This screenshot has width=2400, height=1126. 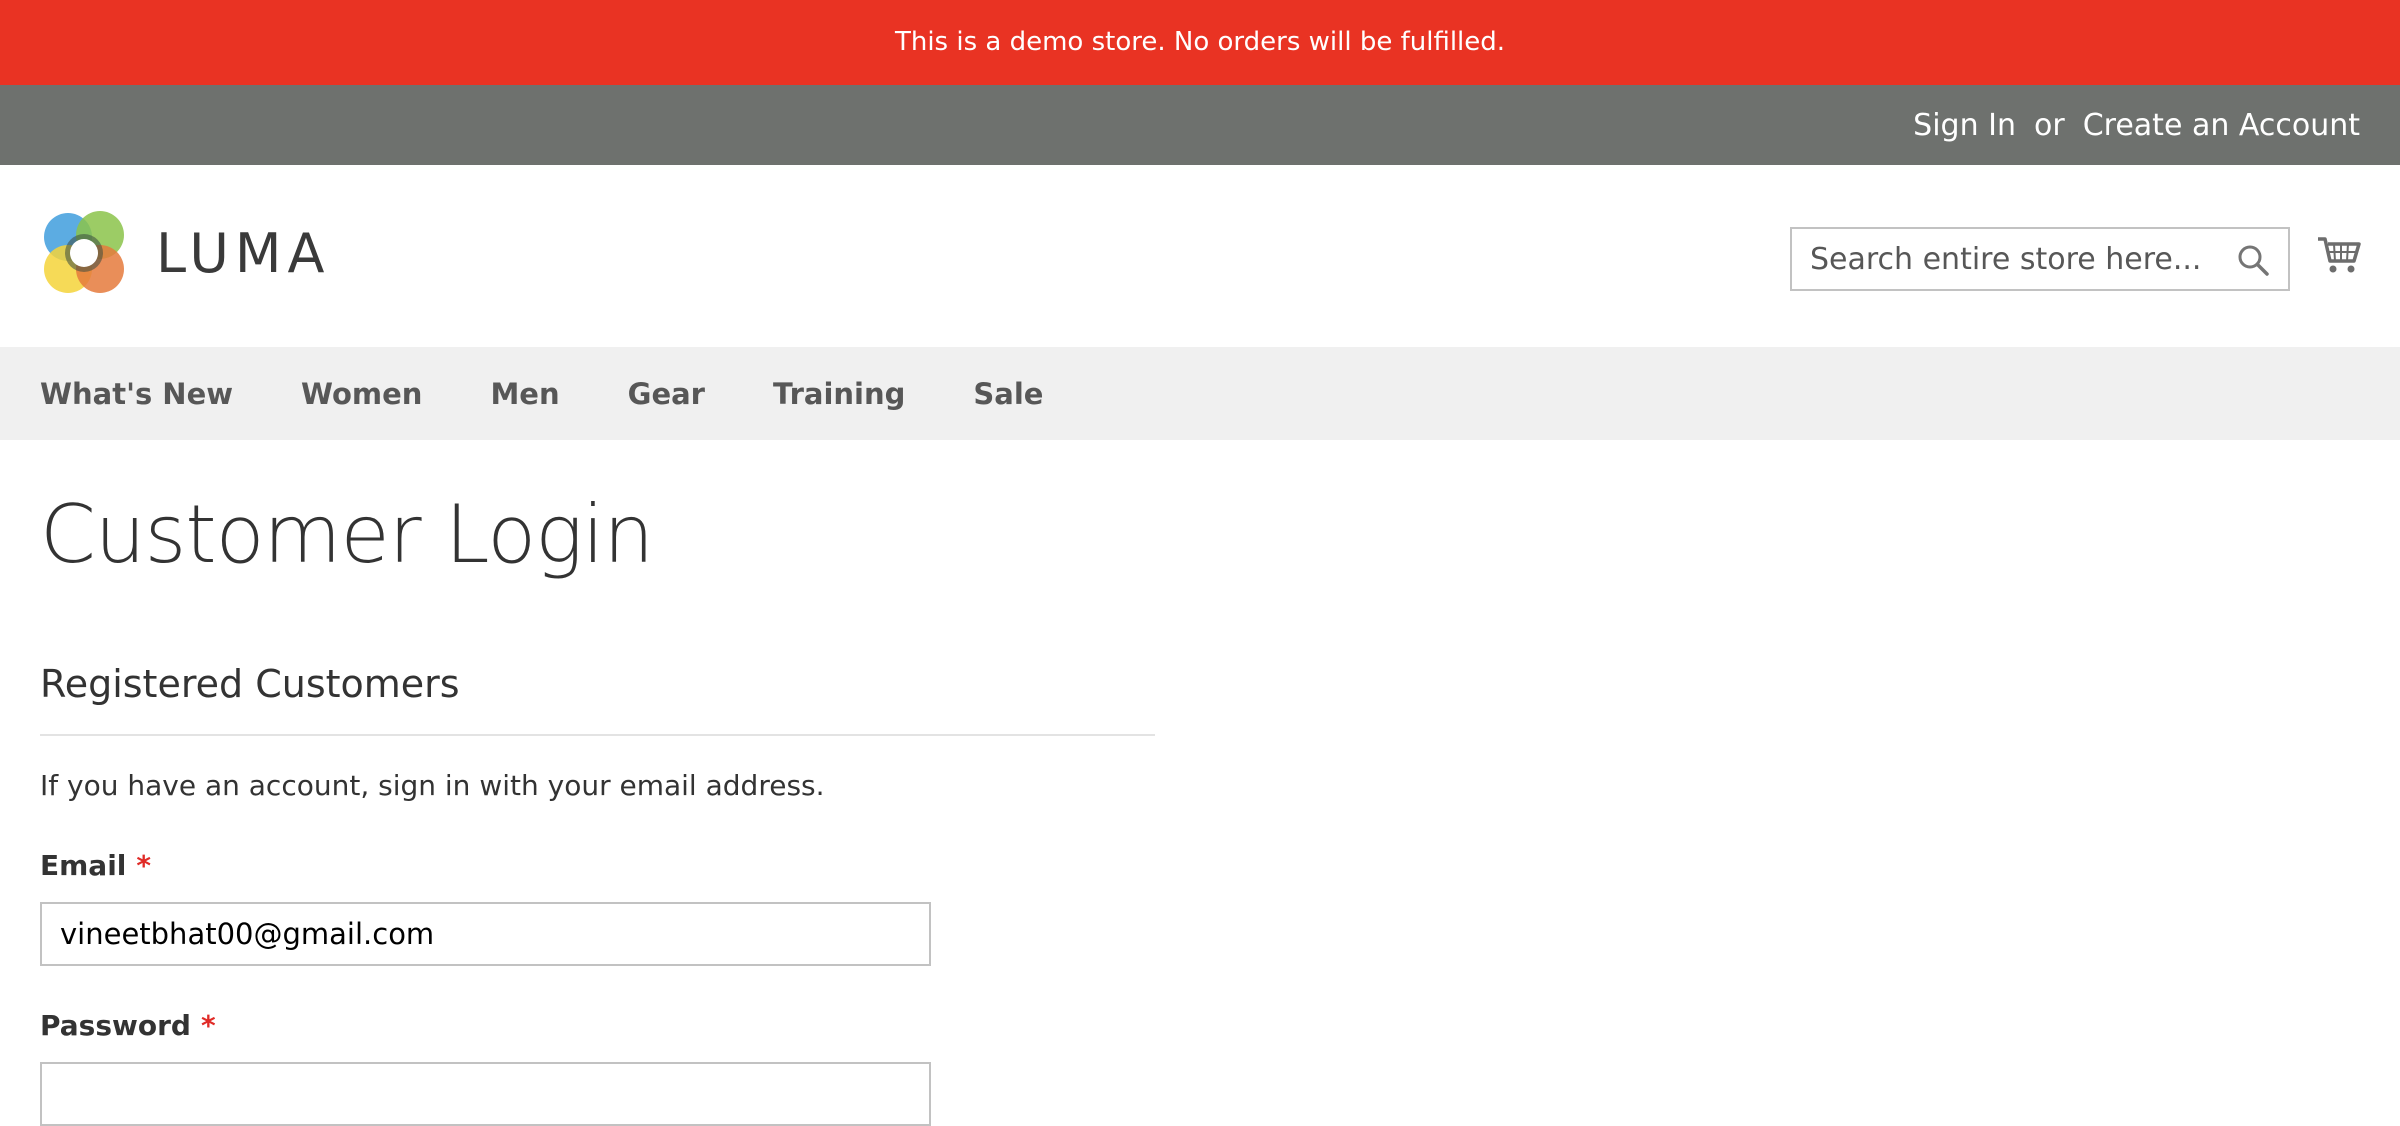 What do you see at coordinates (2002, 259) in the screenshot?
I see `search-input` at bounding box center [2002, 259].